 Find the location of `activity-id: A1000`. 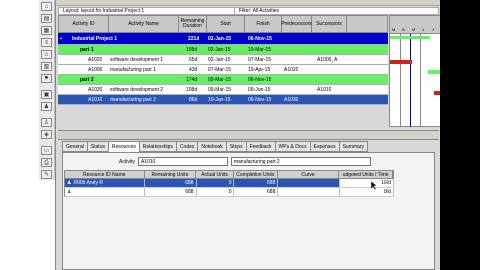

activity-id: A1000 is located at coordinates (95, 69).